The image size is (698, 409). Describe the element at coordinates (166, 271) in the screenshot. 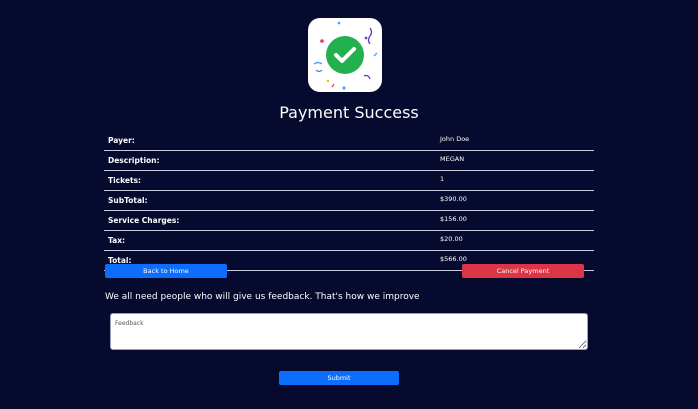

I see `back-to-home-button: Back to Home` at that location.